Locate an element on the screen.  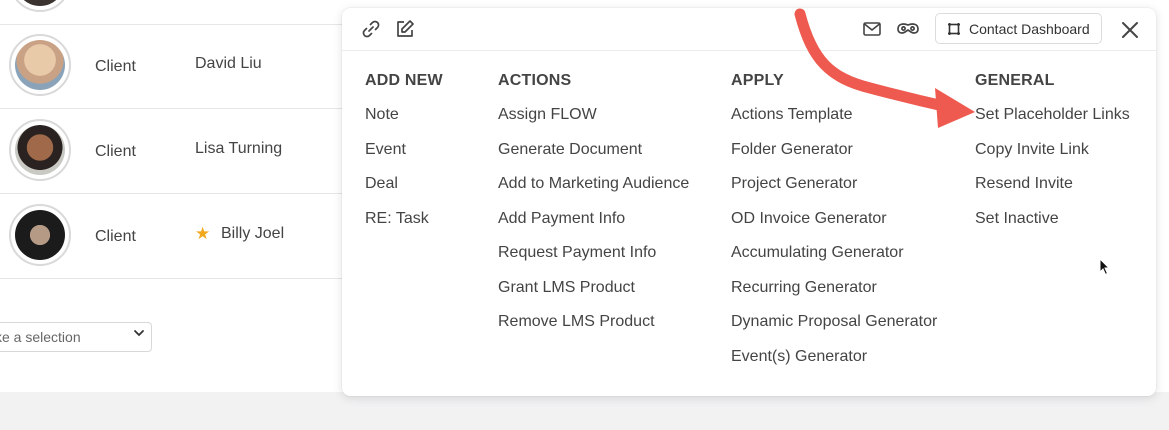
menu-item-resend-invite: Resend Invite is located at coordinates (1052, 192).